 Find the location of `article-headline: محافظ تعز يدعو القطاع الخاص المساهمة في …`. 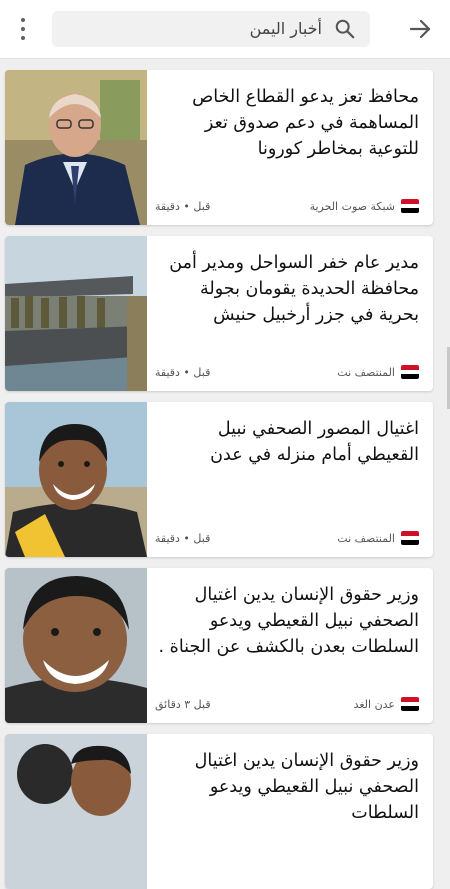

article-headline: محافظ تعز يدعو القطاع الخاص المساهمة في … is located at coordinates (288, 123).